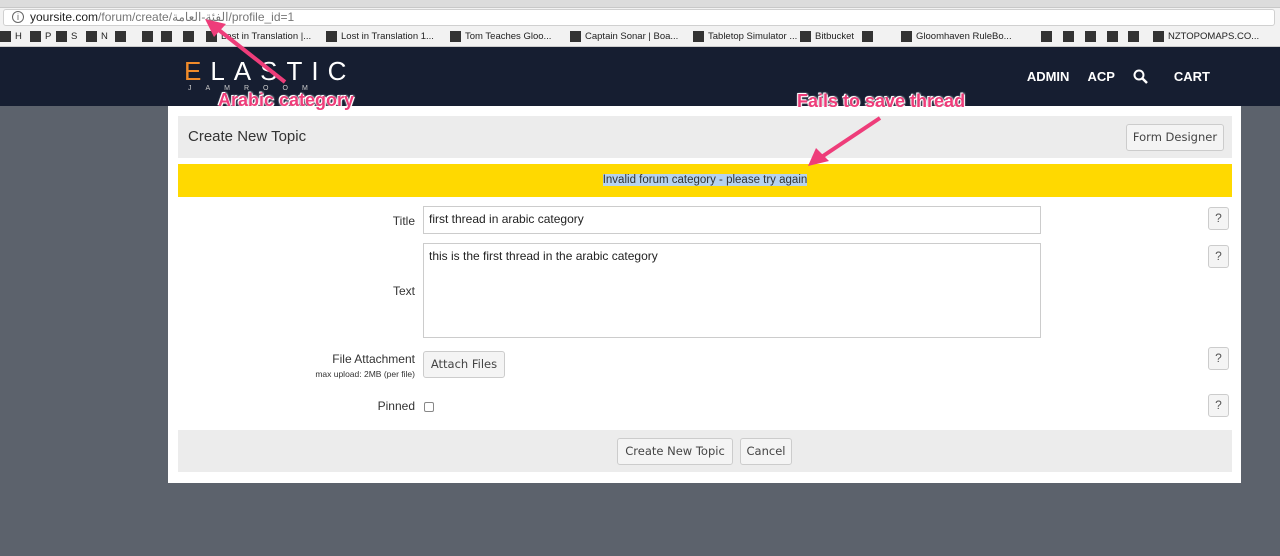  What do you see at coordinates (1140, 78) in the screenshot?
I see `search-icon` at bounding box center [1140, 78].